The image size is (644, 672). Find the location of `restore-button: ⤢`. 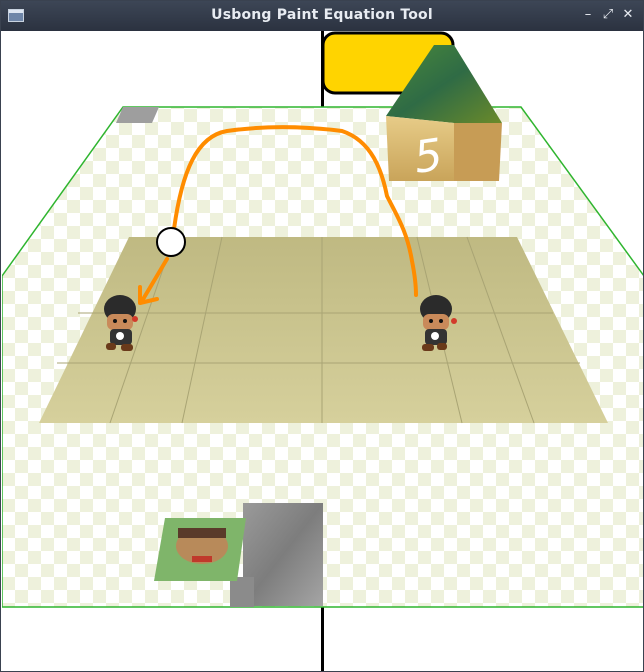

restore-button: ⤢ is located at coordinates (608, 15).